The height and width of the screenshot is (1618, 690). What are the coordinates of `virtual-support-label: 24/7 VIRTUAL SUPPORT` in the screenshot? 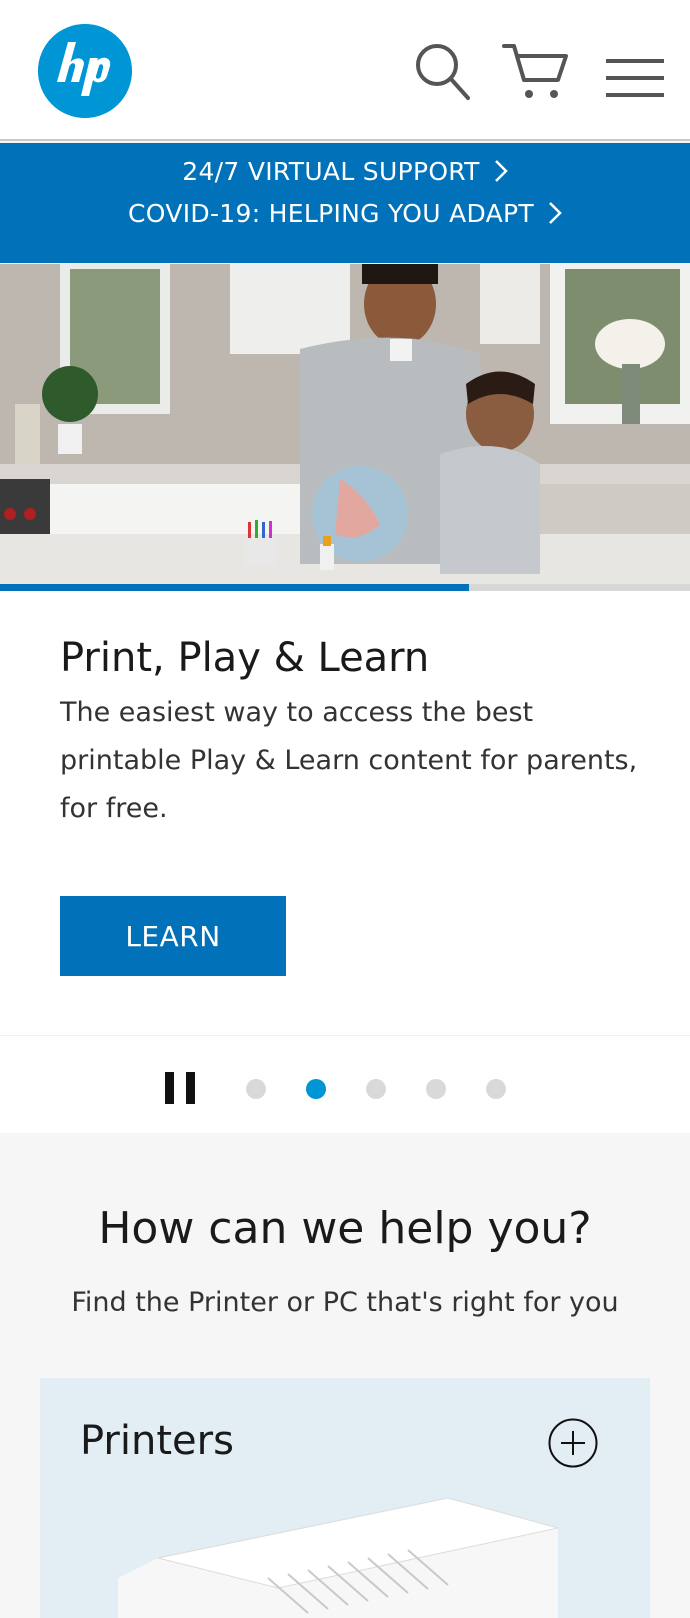 It's located at (331, 171).